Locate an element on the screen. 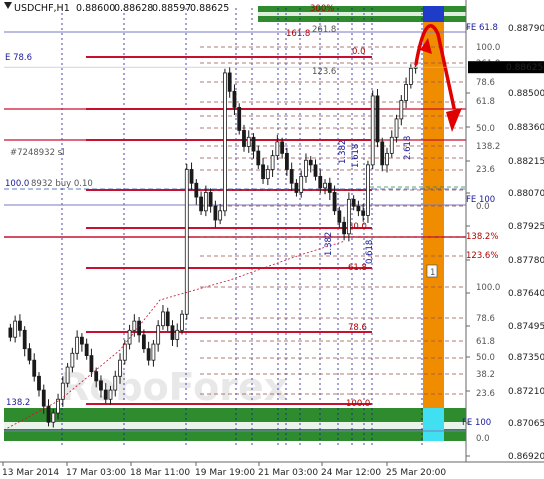 This screenshot has width=544, height=479. y-tick-label: 0.87925 is located at coordinates (526, 227).